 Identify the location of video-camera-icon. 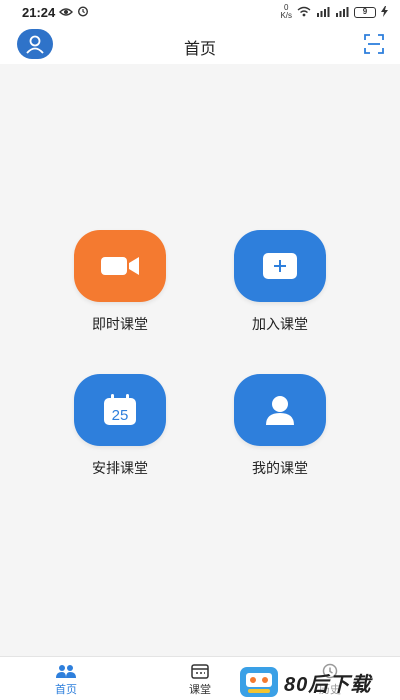
(120, 266).